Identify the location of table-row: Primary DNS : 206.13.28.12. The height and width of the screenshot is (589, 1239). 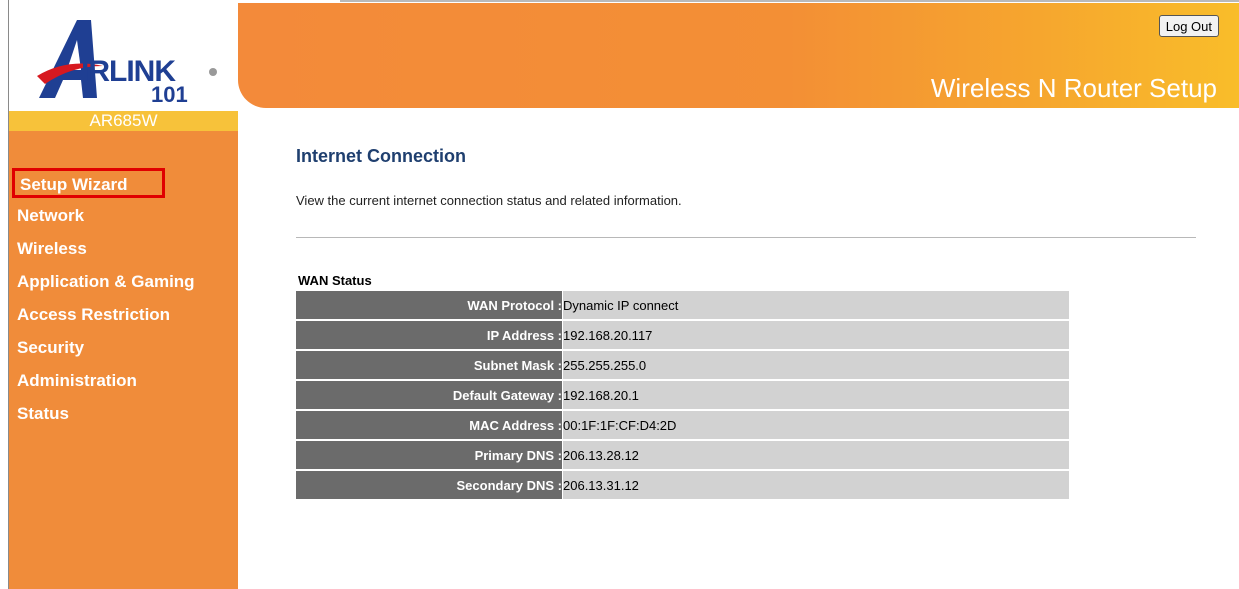
(682, 455).